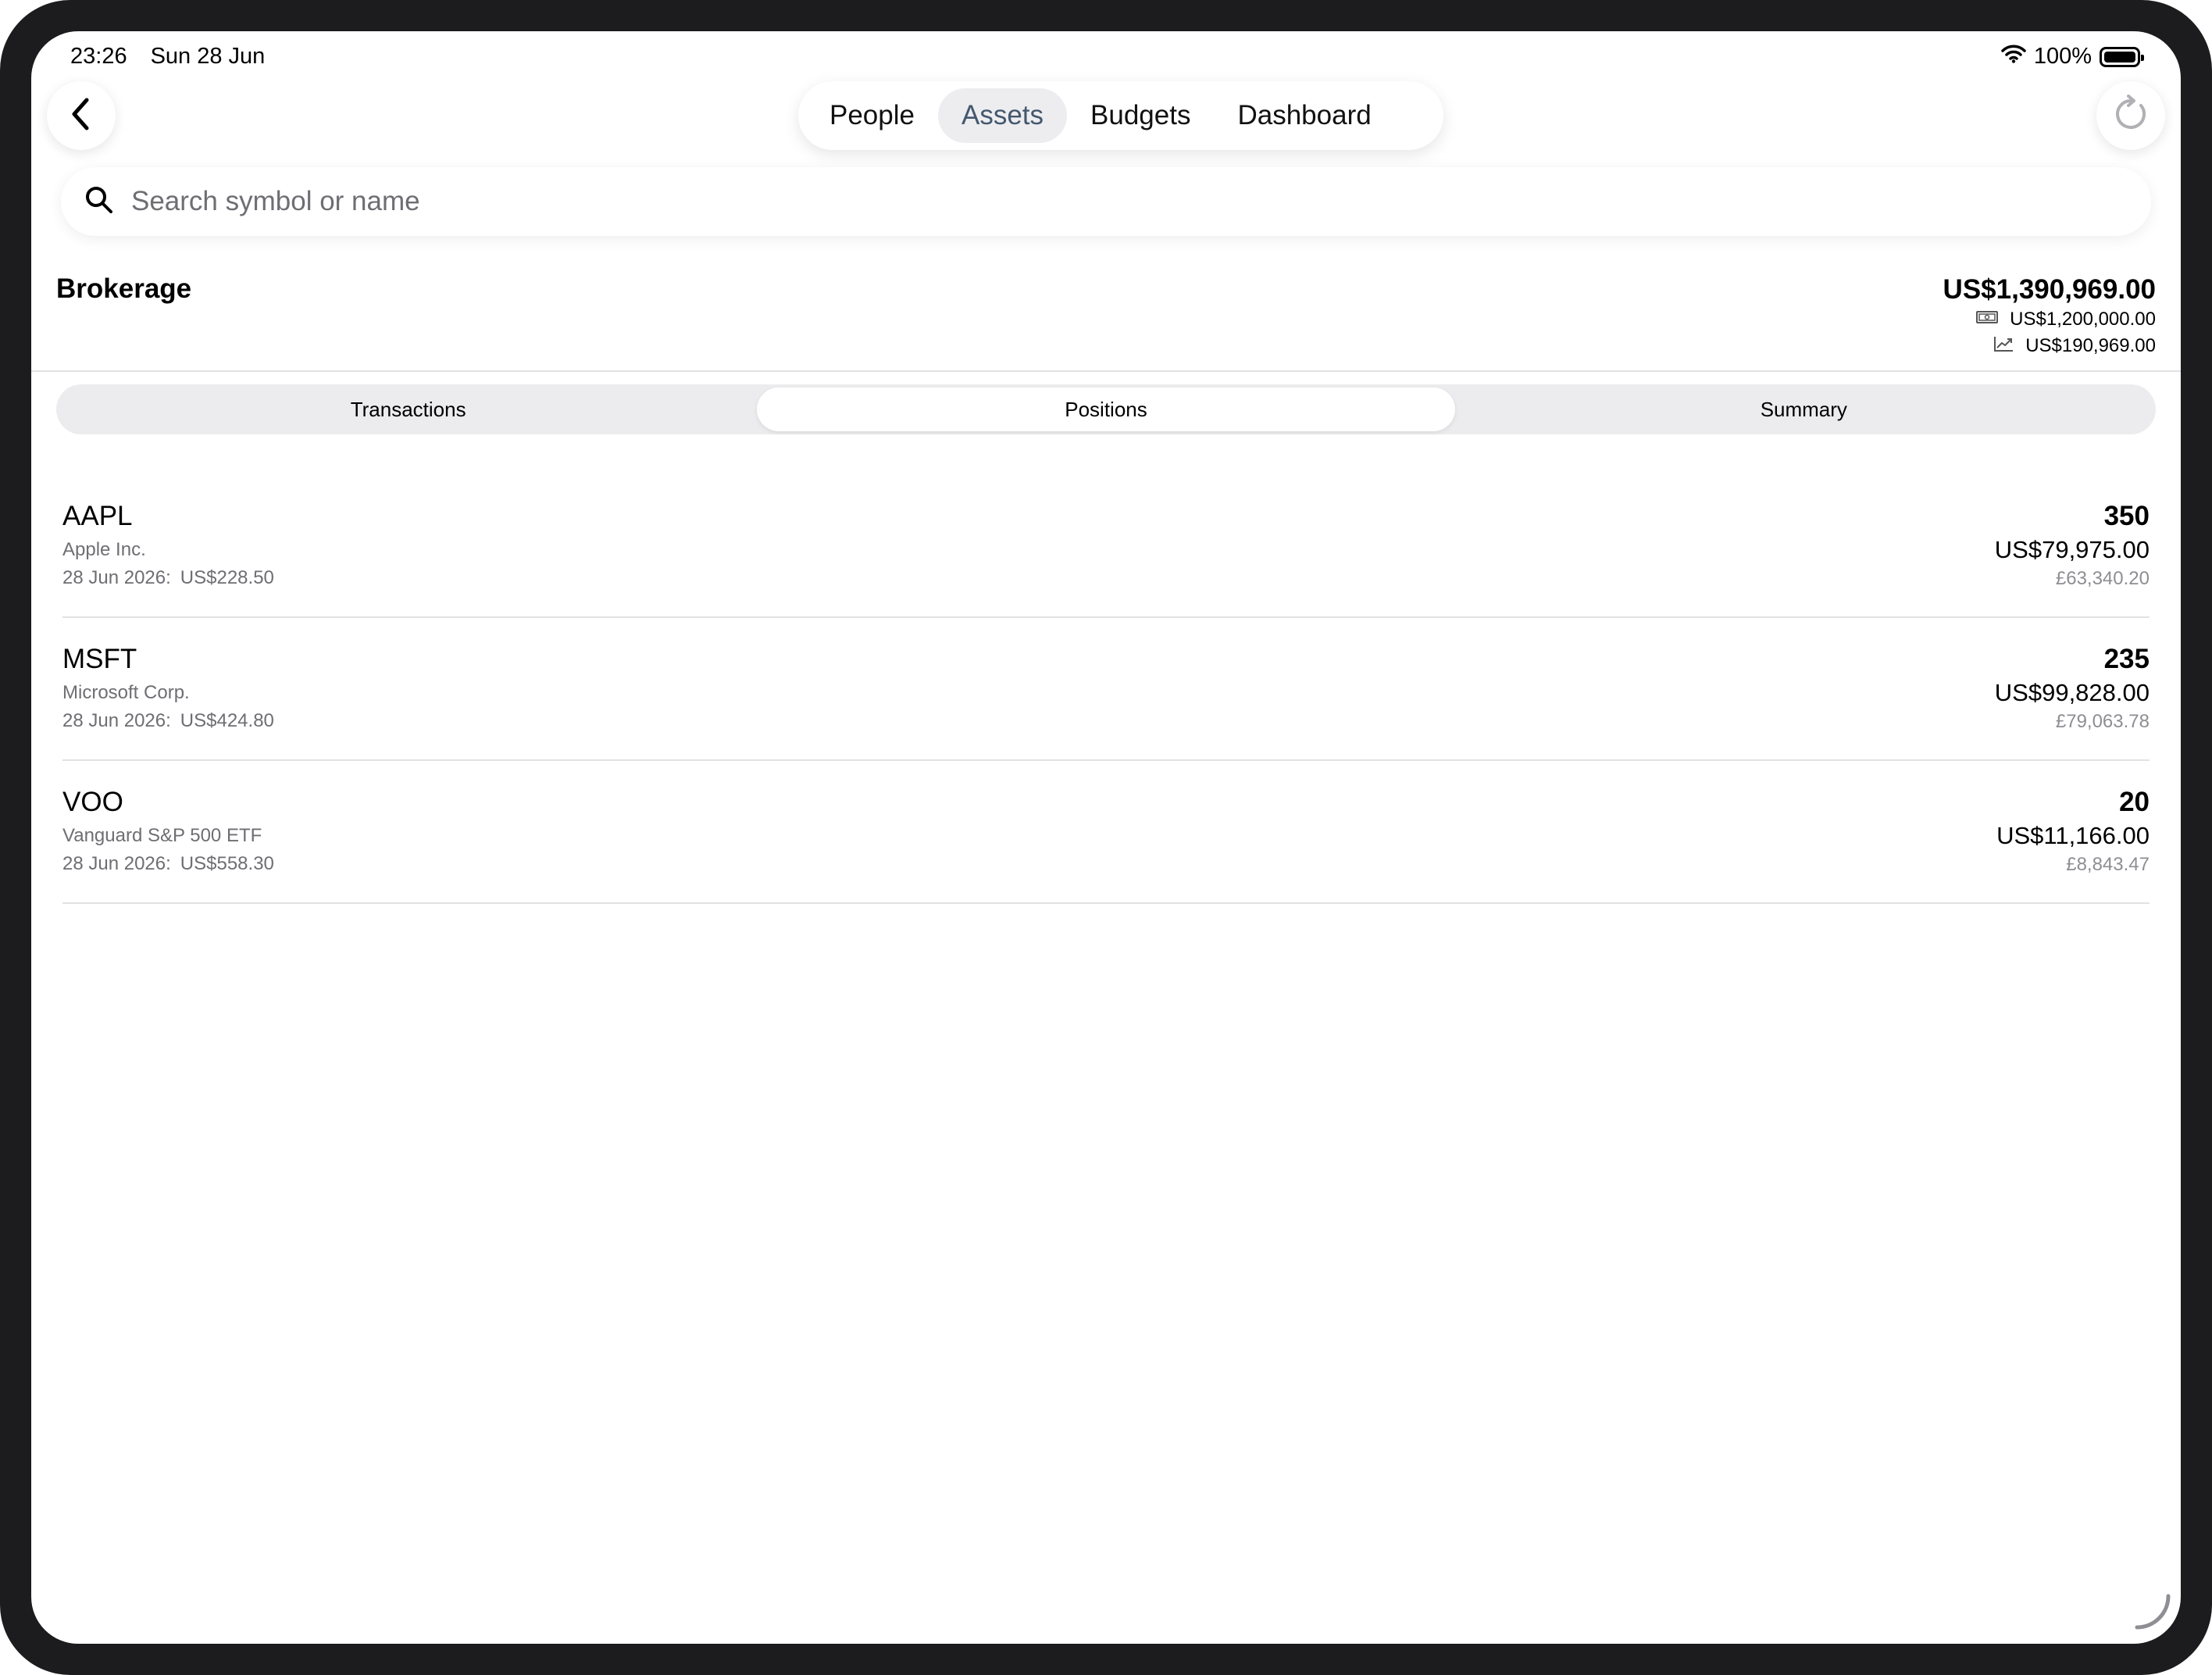  I want to click on position-value-gbp: £8,843.47, so click(2108, 864).